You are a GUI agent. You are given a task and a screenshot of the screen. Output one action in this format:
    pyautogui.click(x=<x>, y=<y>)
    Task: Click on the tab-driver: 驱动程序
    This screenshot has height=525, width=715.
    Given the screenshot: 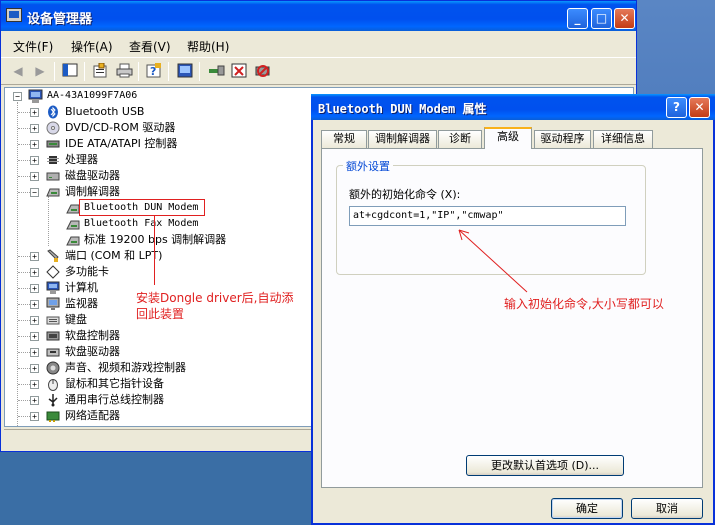 What is the action you would take?
    pyautogui.click(x=562, y=139)
    